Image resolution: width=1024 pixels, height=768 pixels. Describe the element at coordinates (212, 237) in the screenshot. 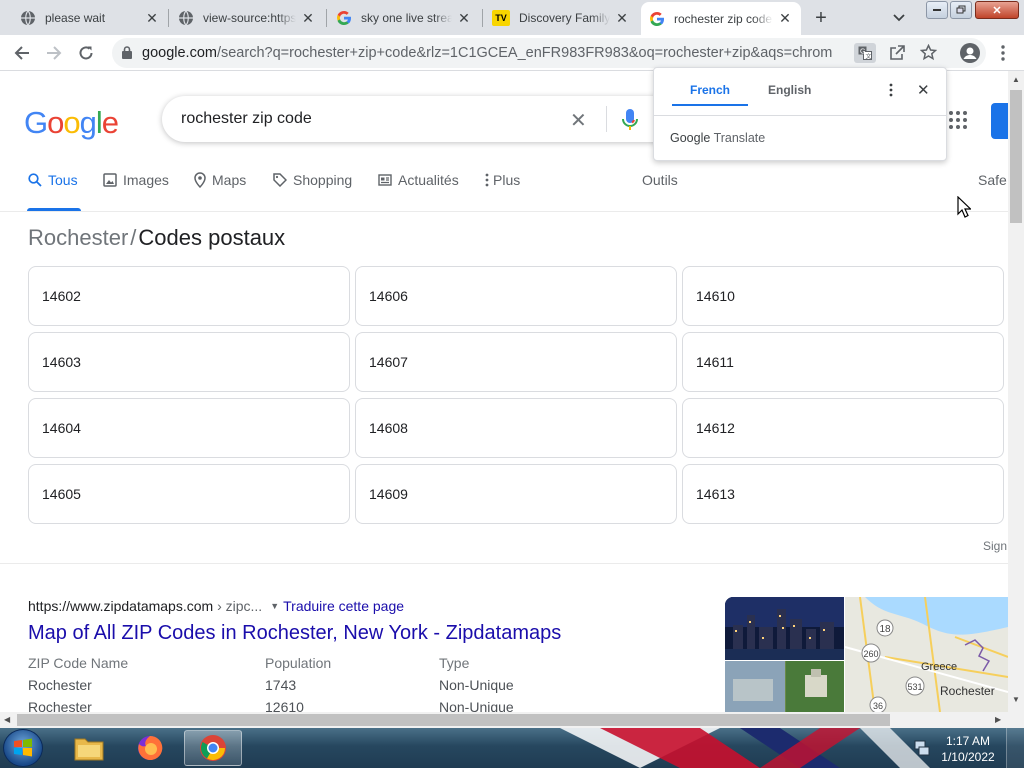

I see `topic-text: Codes postaux` at that location.